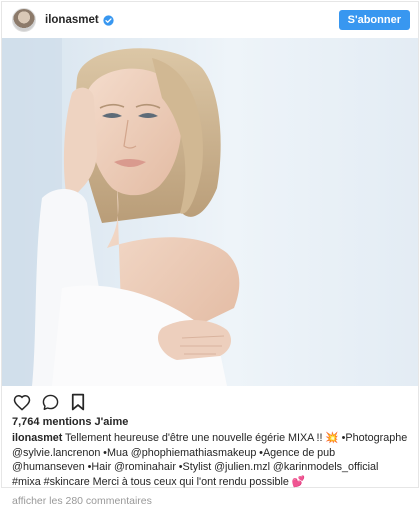 The width and height of the screenshot is (420, 507). Describe the element at coordinates (24, 20) in the screenshot. I see `avatar` at that location.